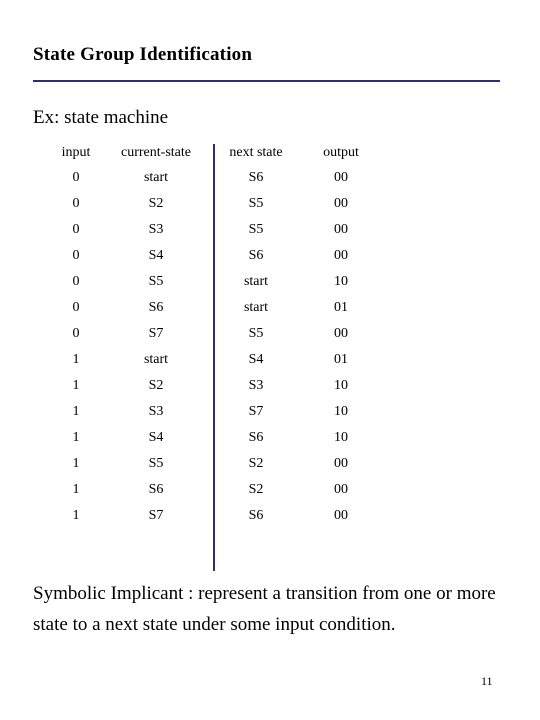  I want to click on table-row: 1 S5 S2 00, so click(215, 464).